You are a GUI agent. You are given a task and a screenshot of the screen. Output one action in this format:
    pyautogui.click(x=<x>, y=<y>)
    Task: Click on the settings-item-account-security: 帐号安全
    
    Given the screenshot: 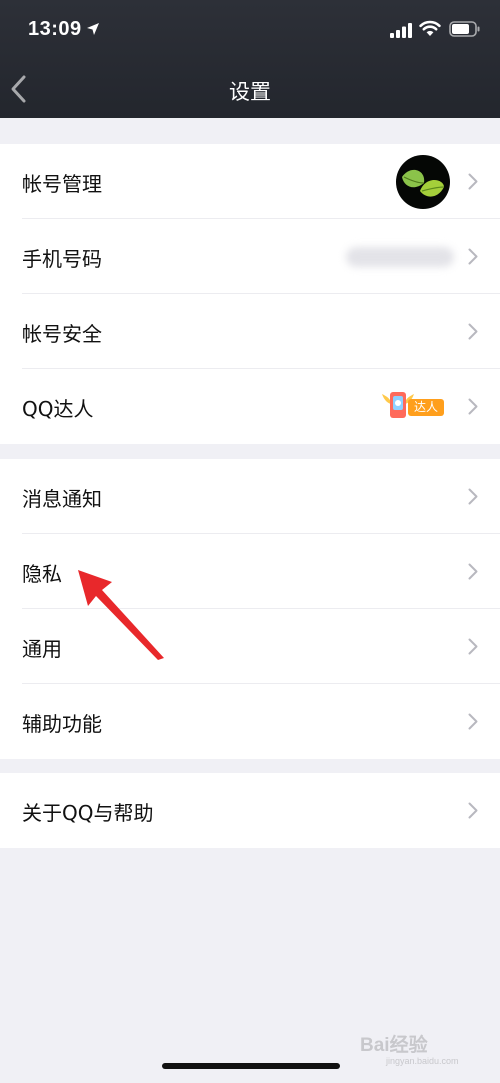 What is the action you would take?
    pyautogui.click(x=250, y=331)
    